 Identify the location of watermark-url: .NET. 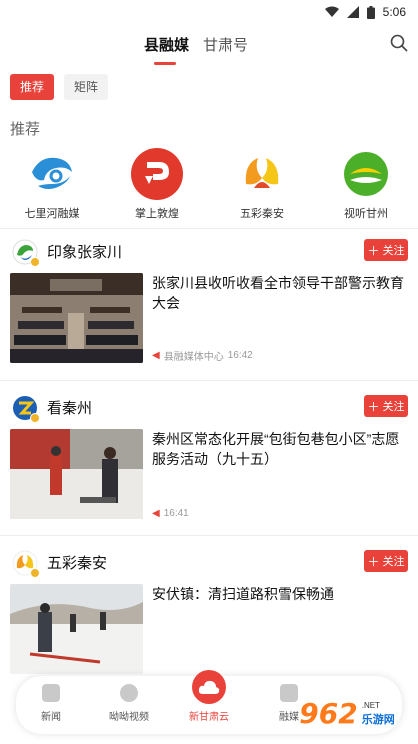
(370, 705).